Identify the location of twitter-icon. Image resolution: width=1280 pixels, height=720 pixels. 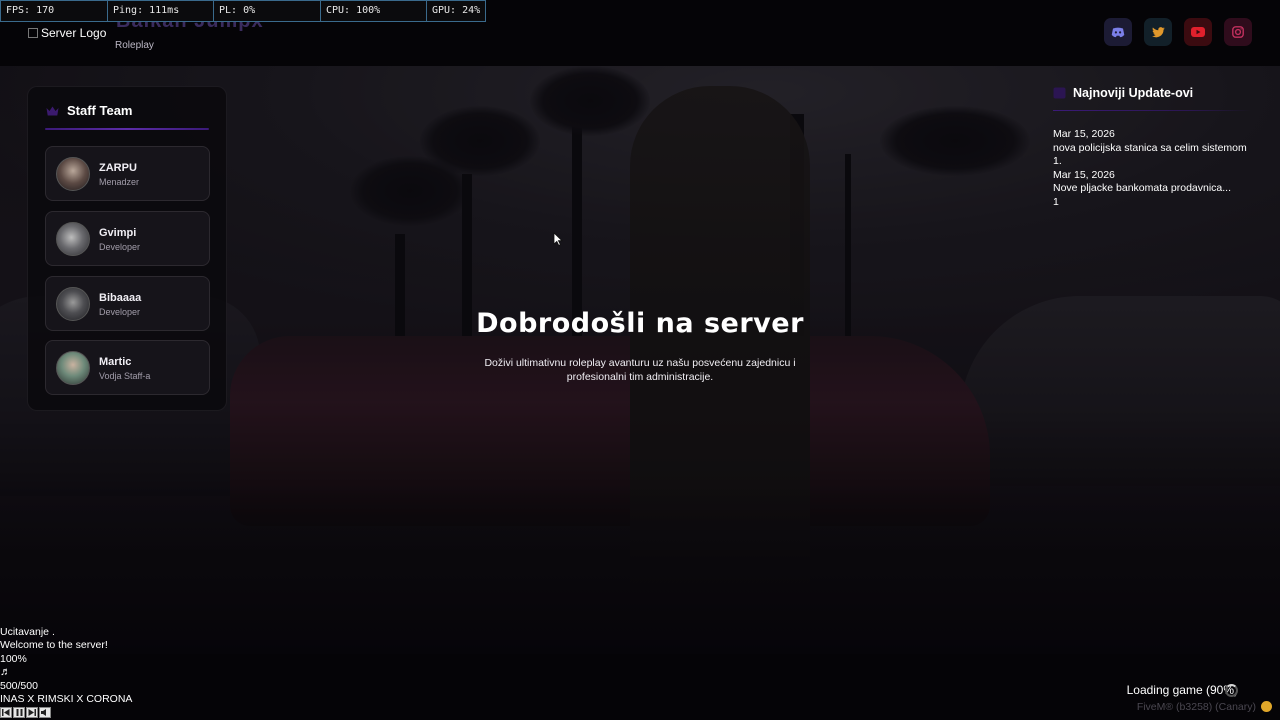
(1158, 31).